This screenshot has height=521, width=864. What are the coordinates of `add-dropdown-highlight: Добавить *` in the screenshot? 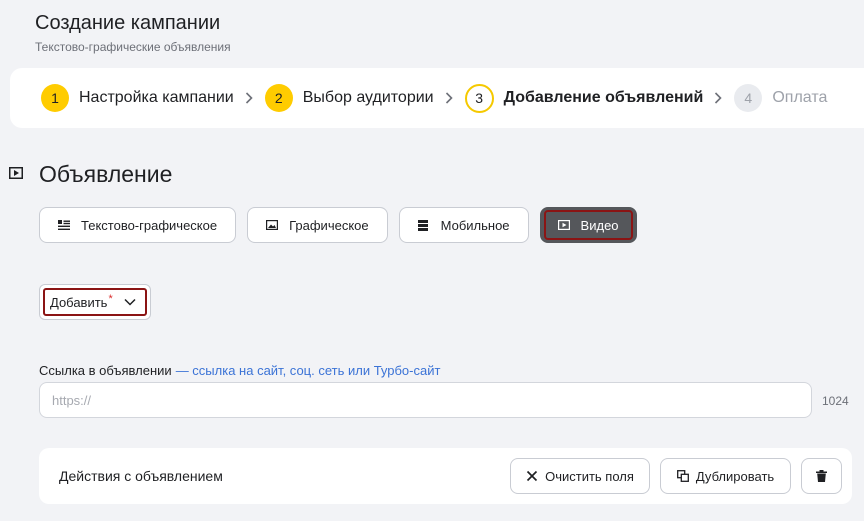 It's located at (95, 302).